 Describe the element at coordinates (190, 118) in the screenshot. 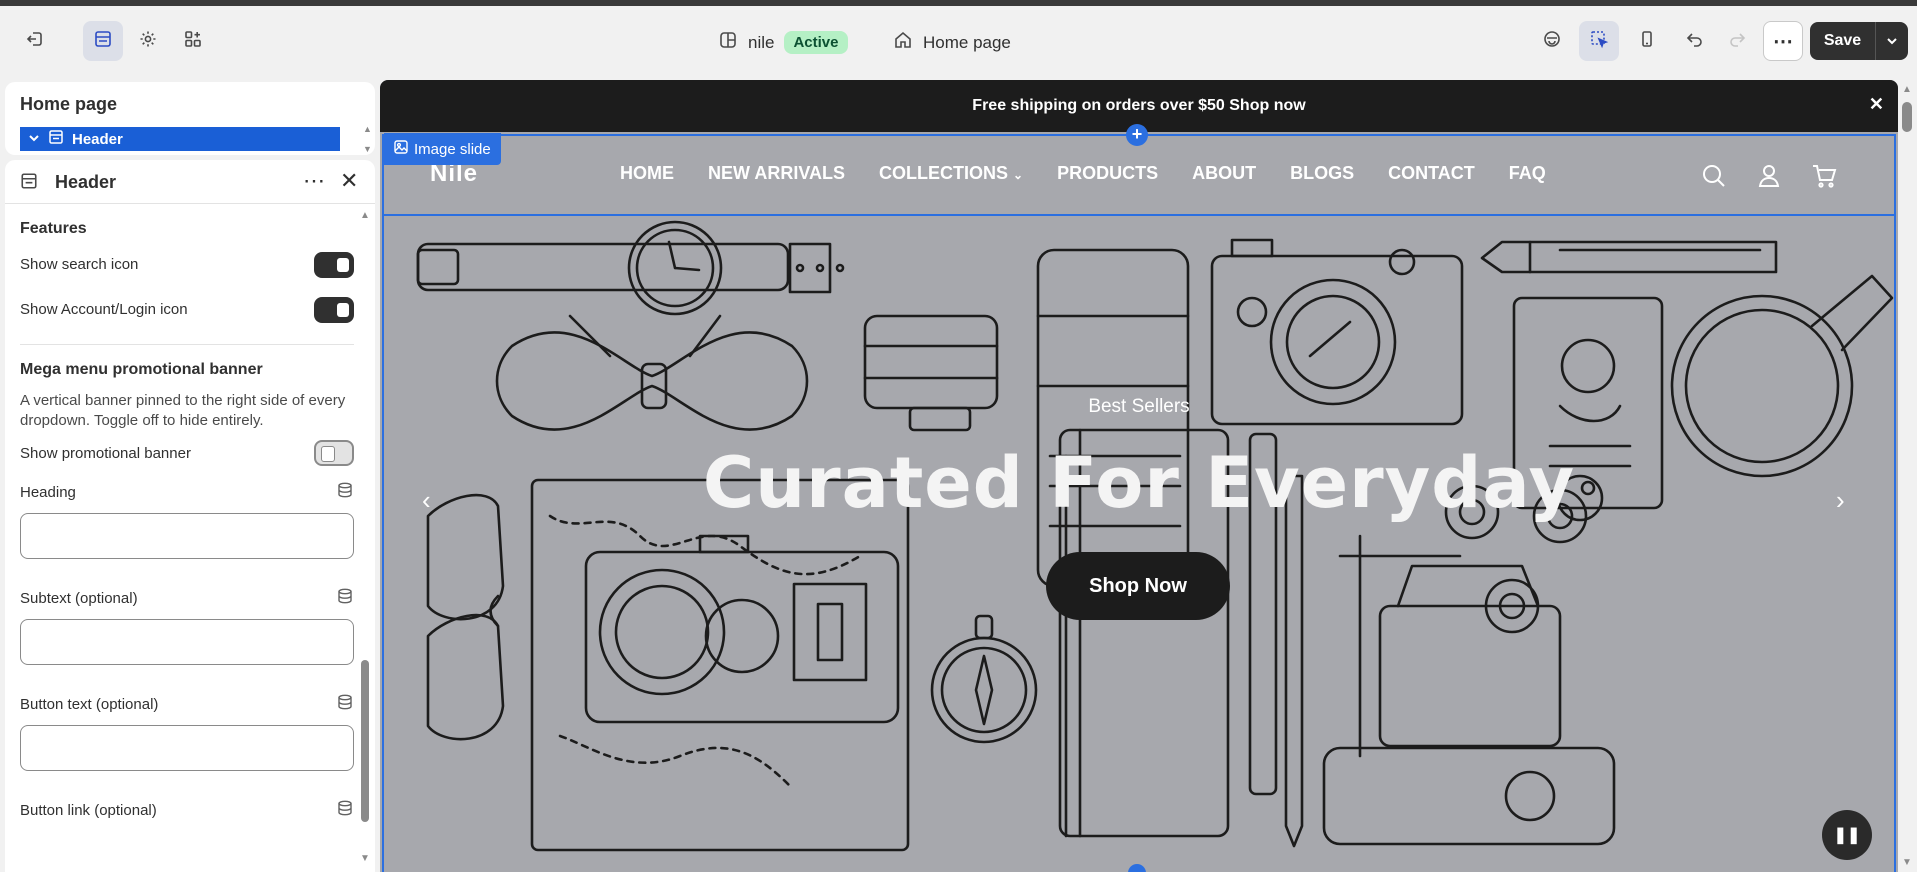

I see `outline-panel: Home page Header ▲ ▼` at that location.